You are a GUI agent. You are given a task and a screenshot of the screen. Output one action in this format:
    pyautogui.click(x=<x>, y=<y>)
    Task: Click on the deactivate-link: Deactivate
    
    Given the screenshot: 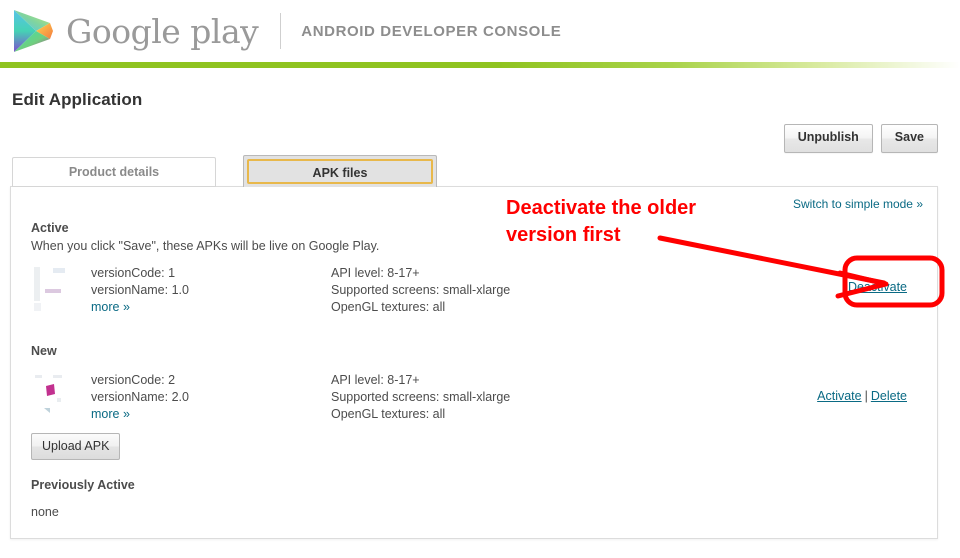 What is the action you would take?
    pyautogui.click(x=877, y=287)
    